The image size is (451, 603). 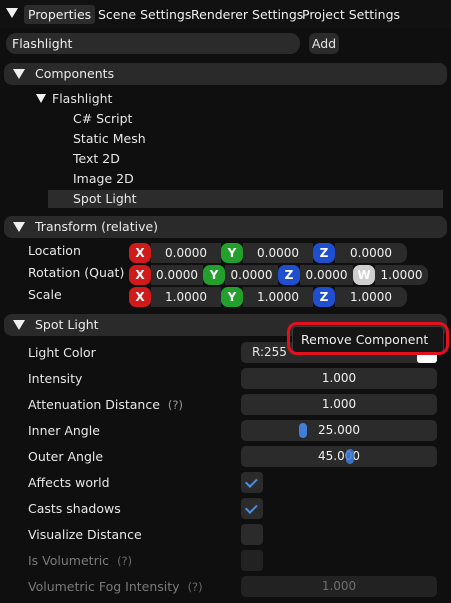 I want to click on attenuation-distance-text: Attenuation Distance, so click(x=94, y=404).